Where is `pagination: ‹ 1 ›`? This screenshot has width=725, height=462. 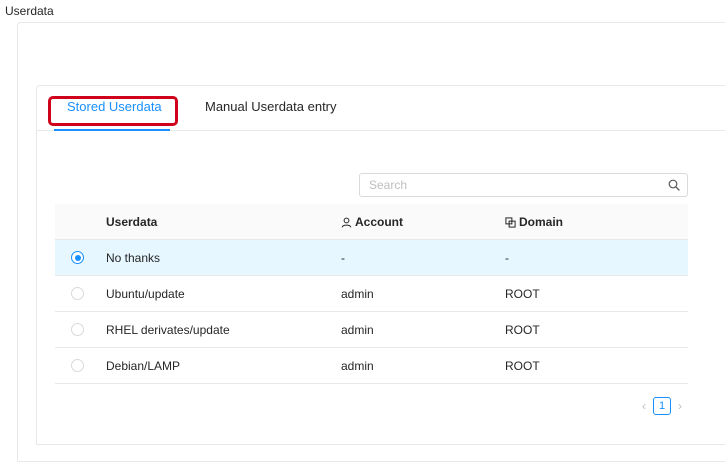 pagination: ‹ 1 › is located at coordinates (662, 406).